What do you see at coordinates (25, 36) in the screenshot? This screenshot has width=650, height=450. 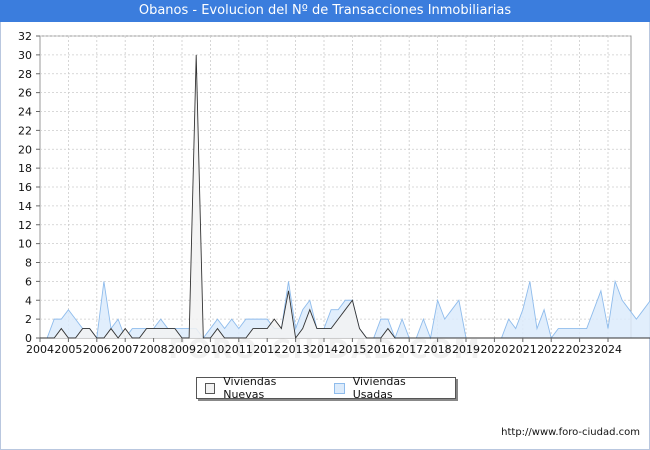 I see `y-tick-label: 32` at bounding box center [25, 36].